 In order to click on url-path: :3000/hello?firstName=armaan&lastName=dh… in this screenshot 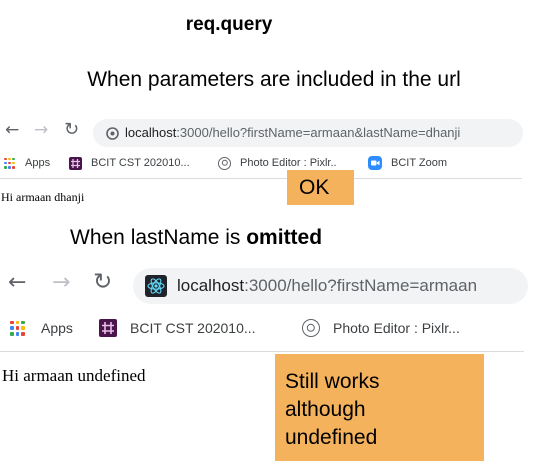, I will do `click(318, 132)`.